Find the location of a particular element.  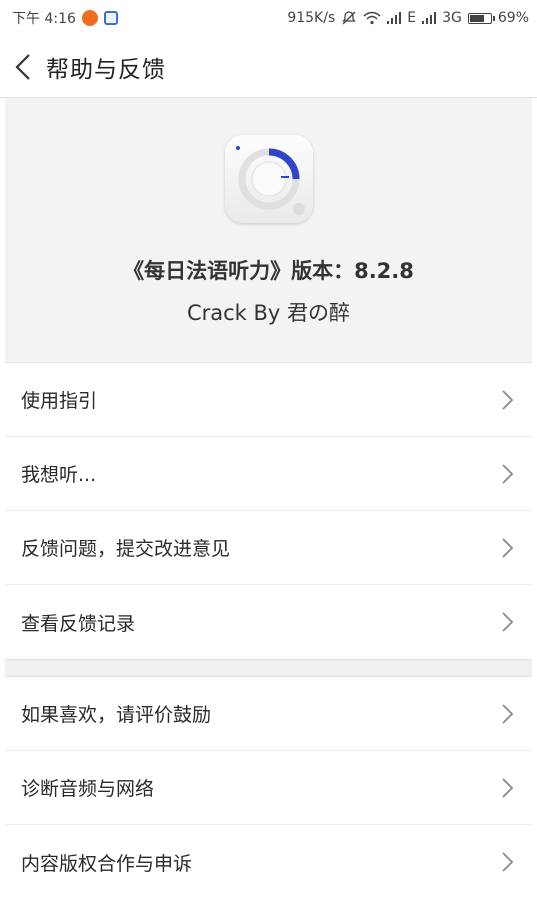

battery-icon is located at coordinates (481, 18).